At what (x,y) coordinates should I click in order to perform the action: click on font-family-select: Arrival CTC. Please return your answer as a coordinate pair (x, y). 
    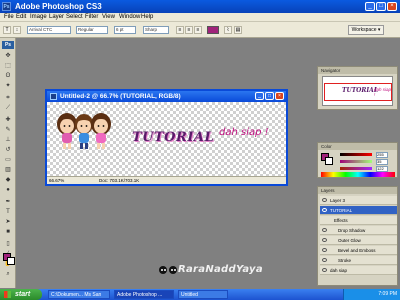
    Looking at the image, I should click on (49, 30).